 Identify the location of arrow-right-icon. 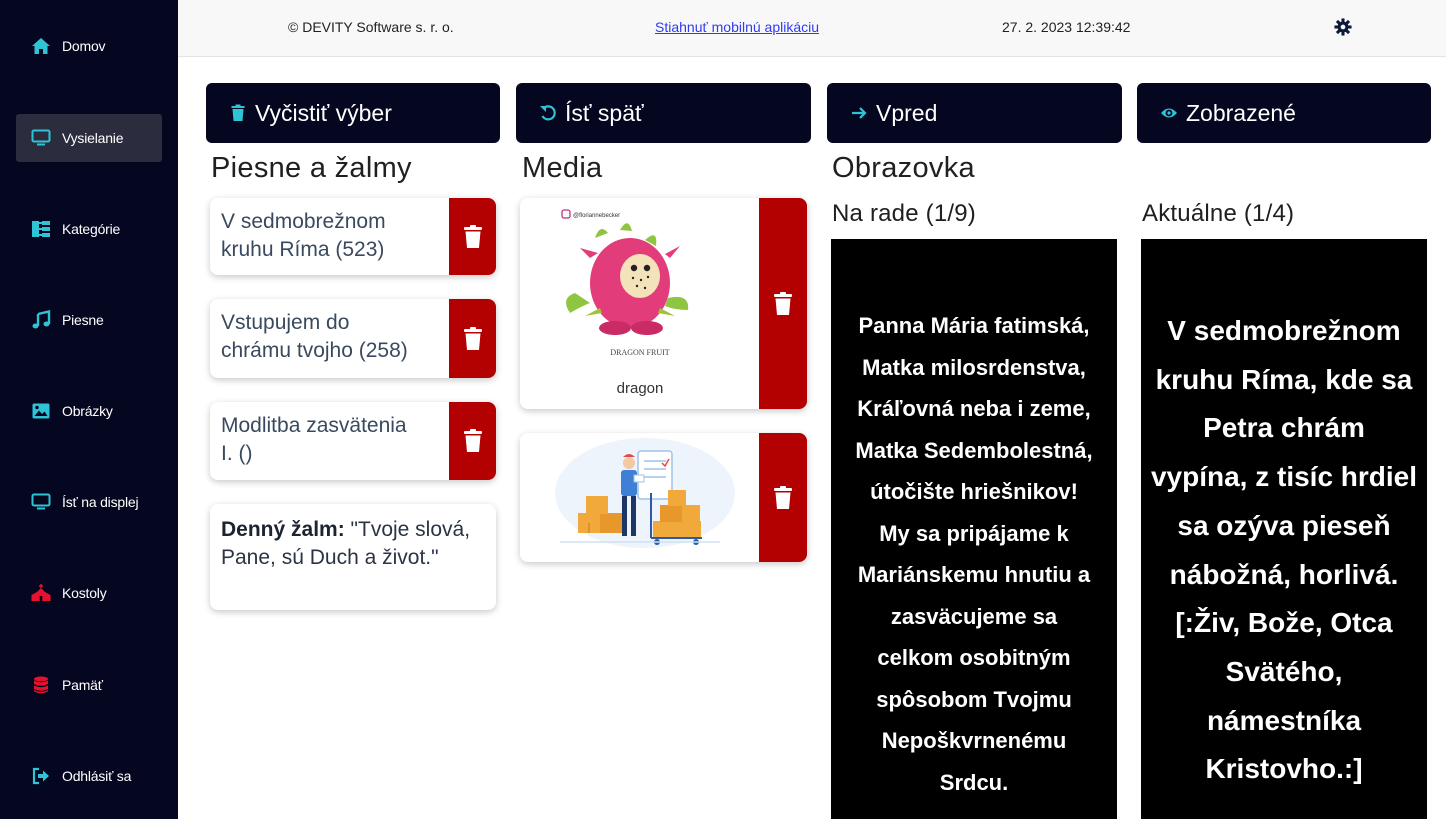
(859, 113).